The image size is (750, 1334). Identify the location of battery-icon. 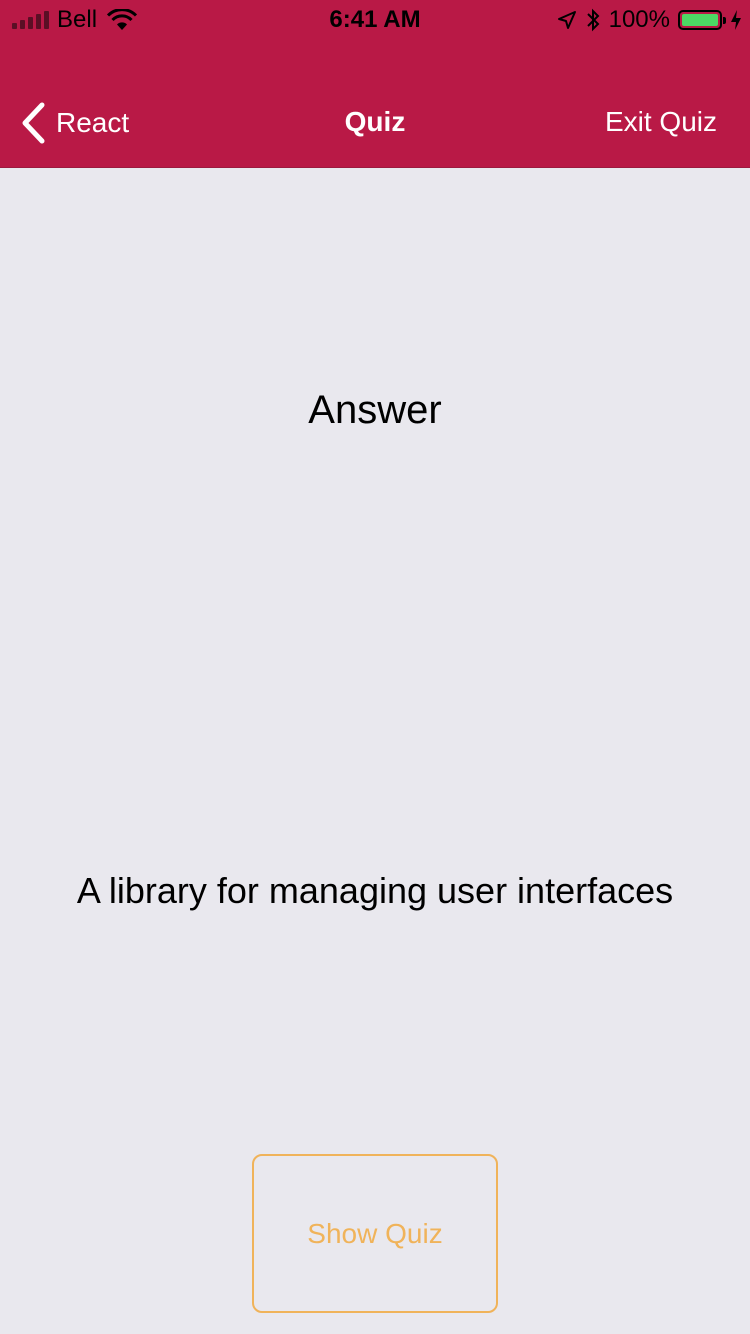
(702, 20).